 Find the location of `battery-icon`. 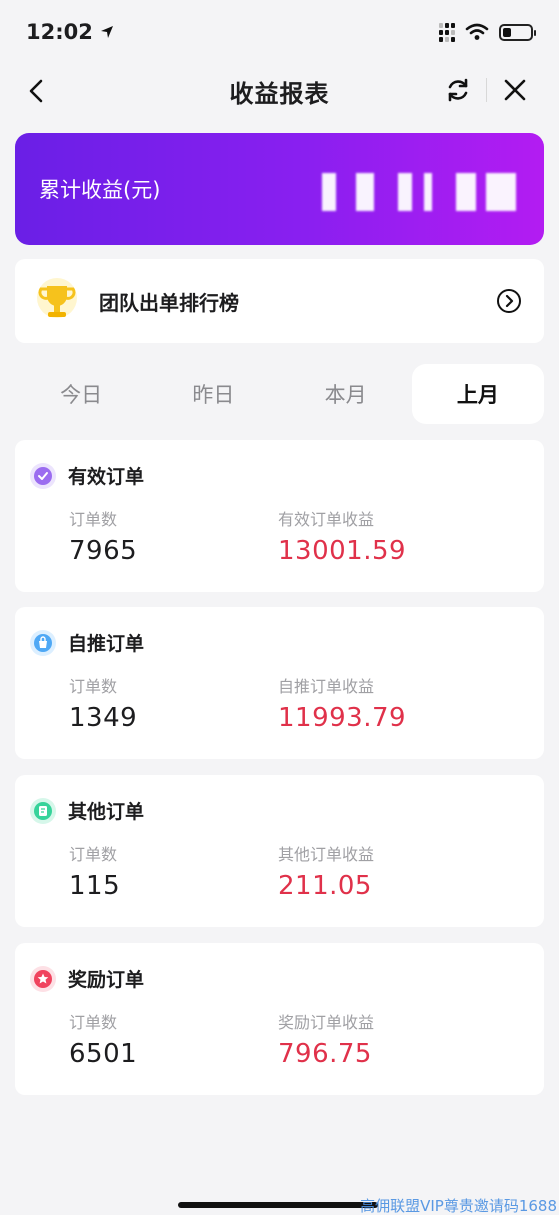

battery-icon is located at coordinates (517, 32).